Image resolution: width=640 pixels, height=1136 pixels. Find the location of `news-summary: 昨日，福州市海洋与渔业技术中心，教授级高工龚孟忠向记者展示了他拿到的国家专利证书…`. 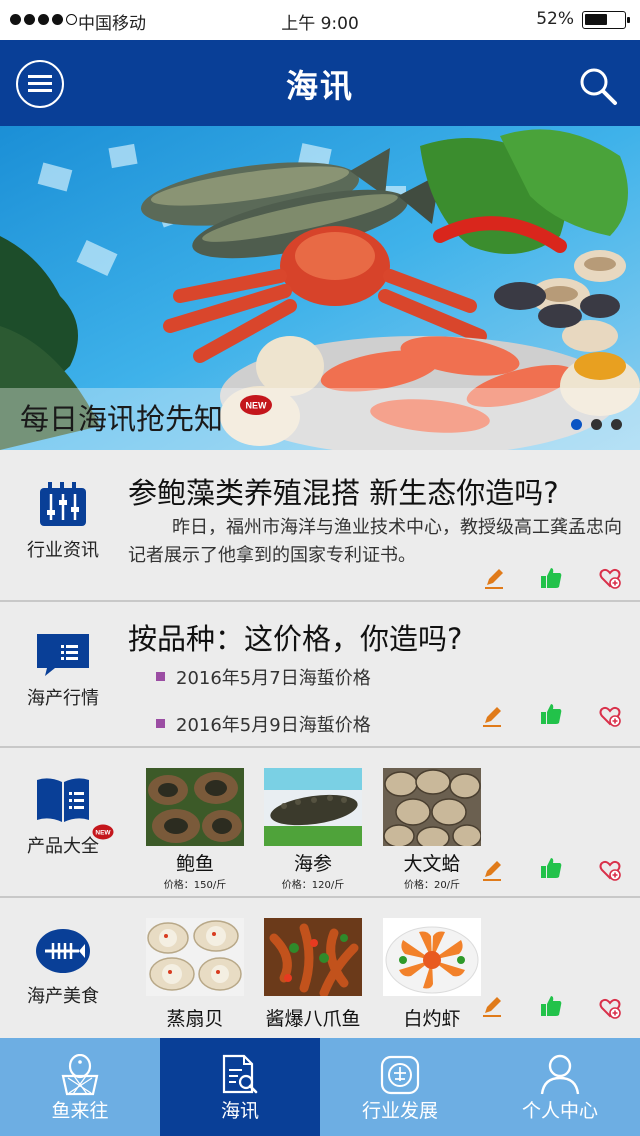

news-summary: 昨日，福州市海洋与渔业技术中心，教授级高工龚孟忠向记者展示了他拿到的国家专利证书… is located at coordinates (375, 541).